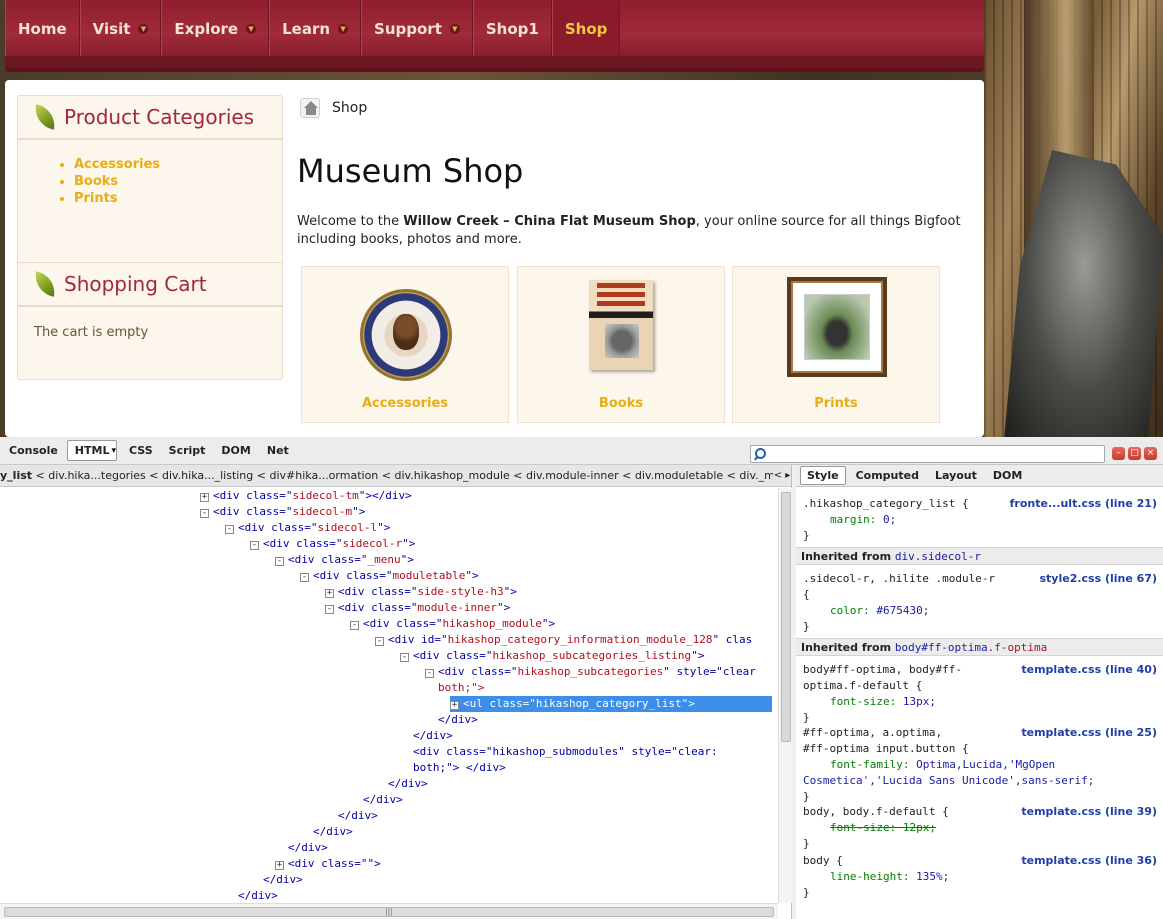  I want to click on side-tab-computed: Computed, so click(887, 475).